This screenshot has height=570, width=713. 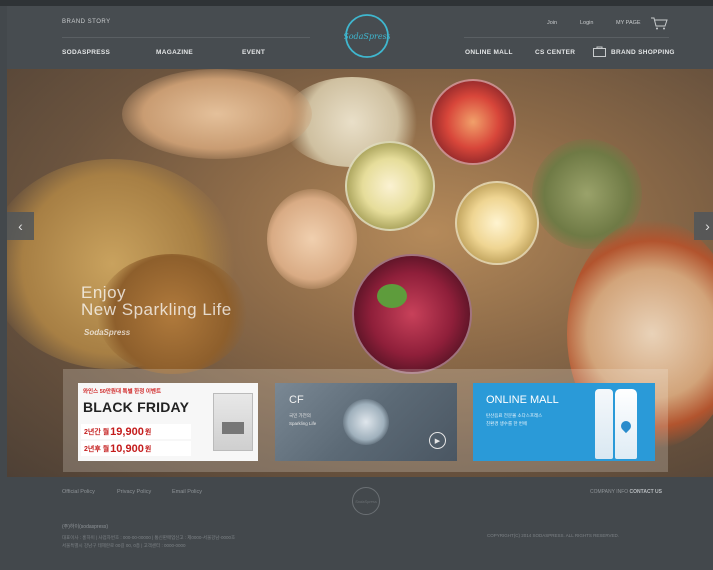 What do you see at coordinates (186, 37) in the screenshot?
I see `header-divider-left` at bounding box center [186, 37].